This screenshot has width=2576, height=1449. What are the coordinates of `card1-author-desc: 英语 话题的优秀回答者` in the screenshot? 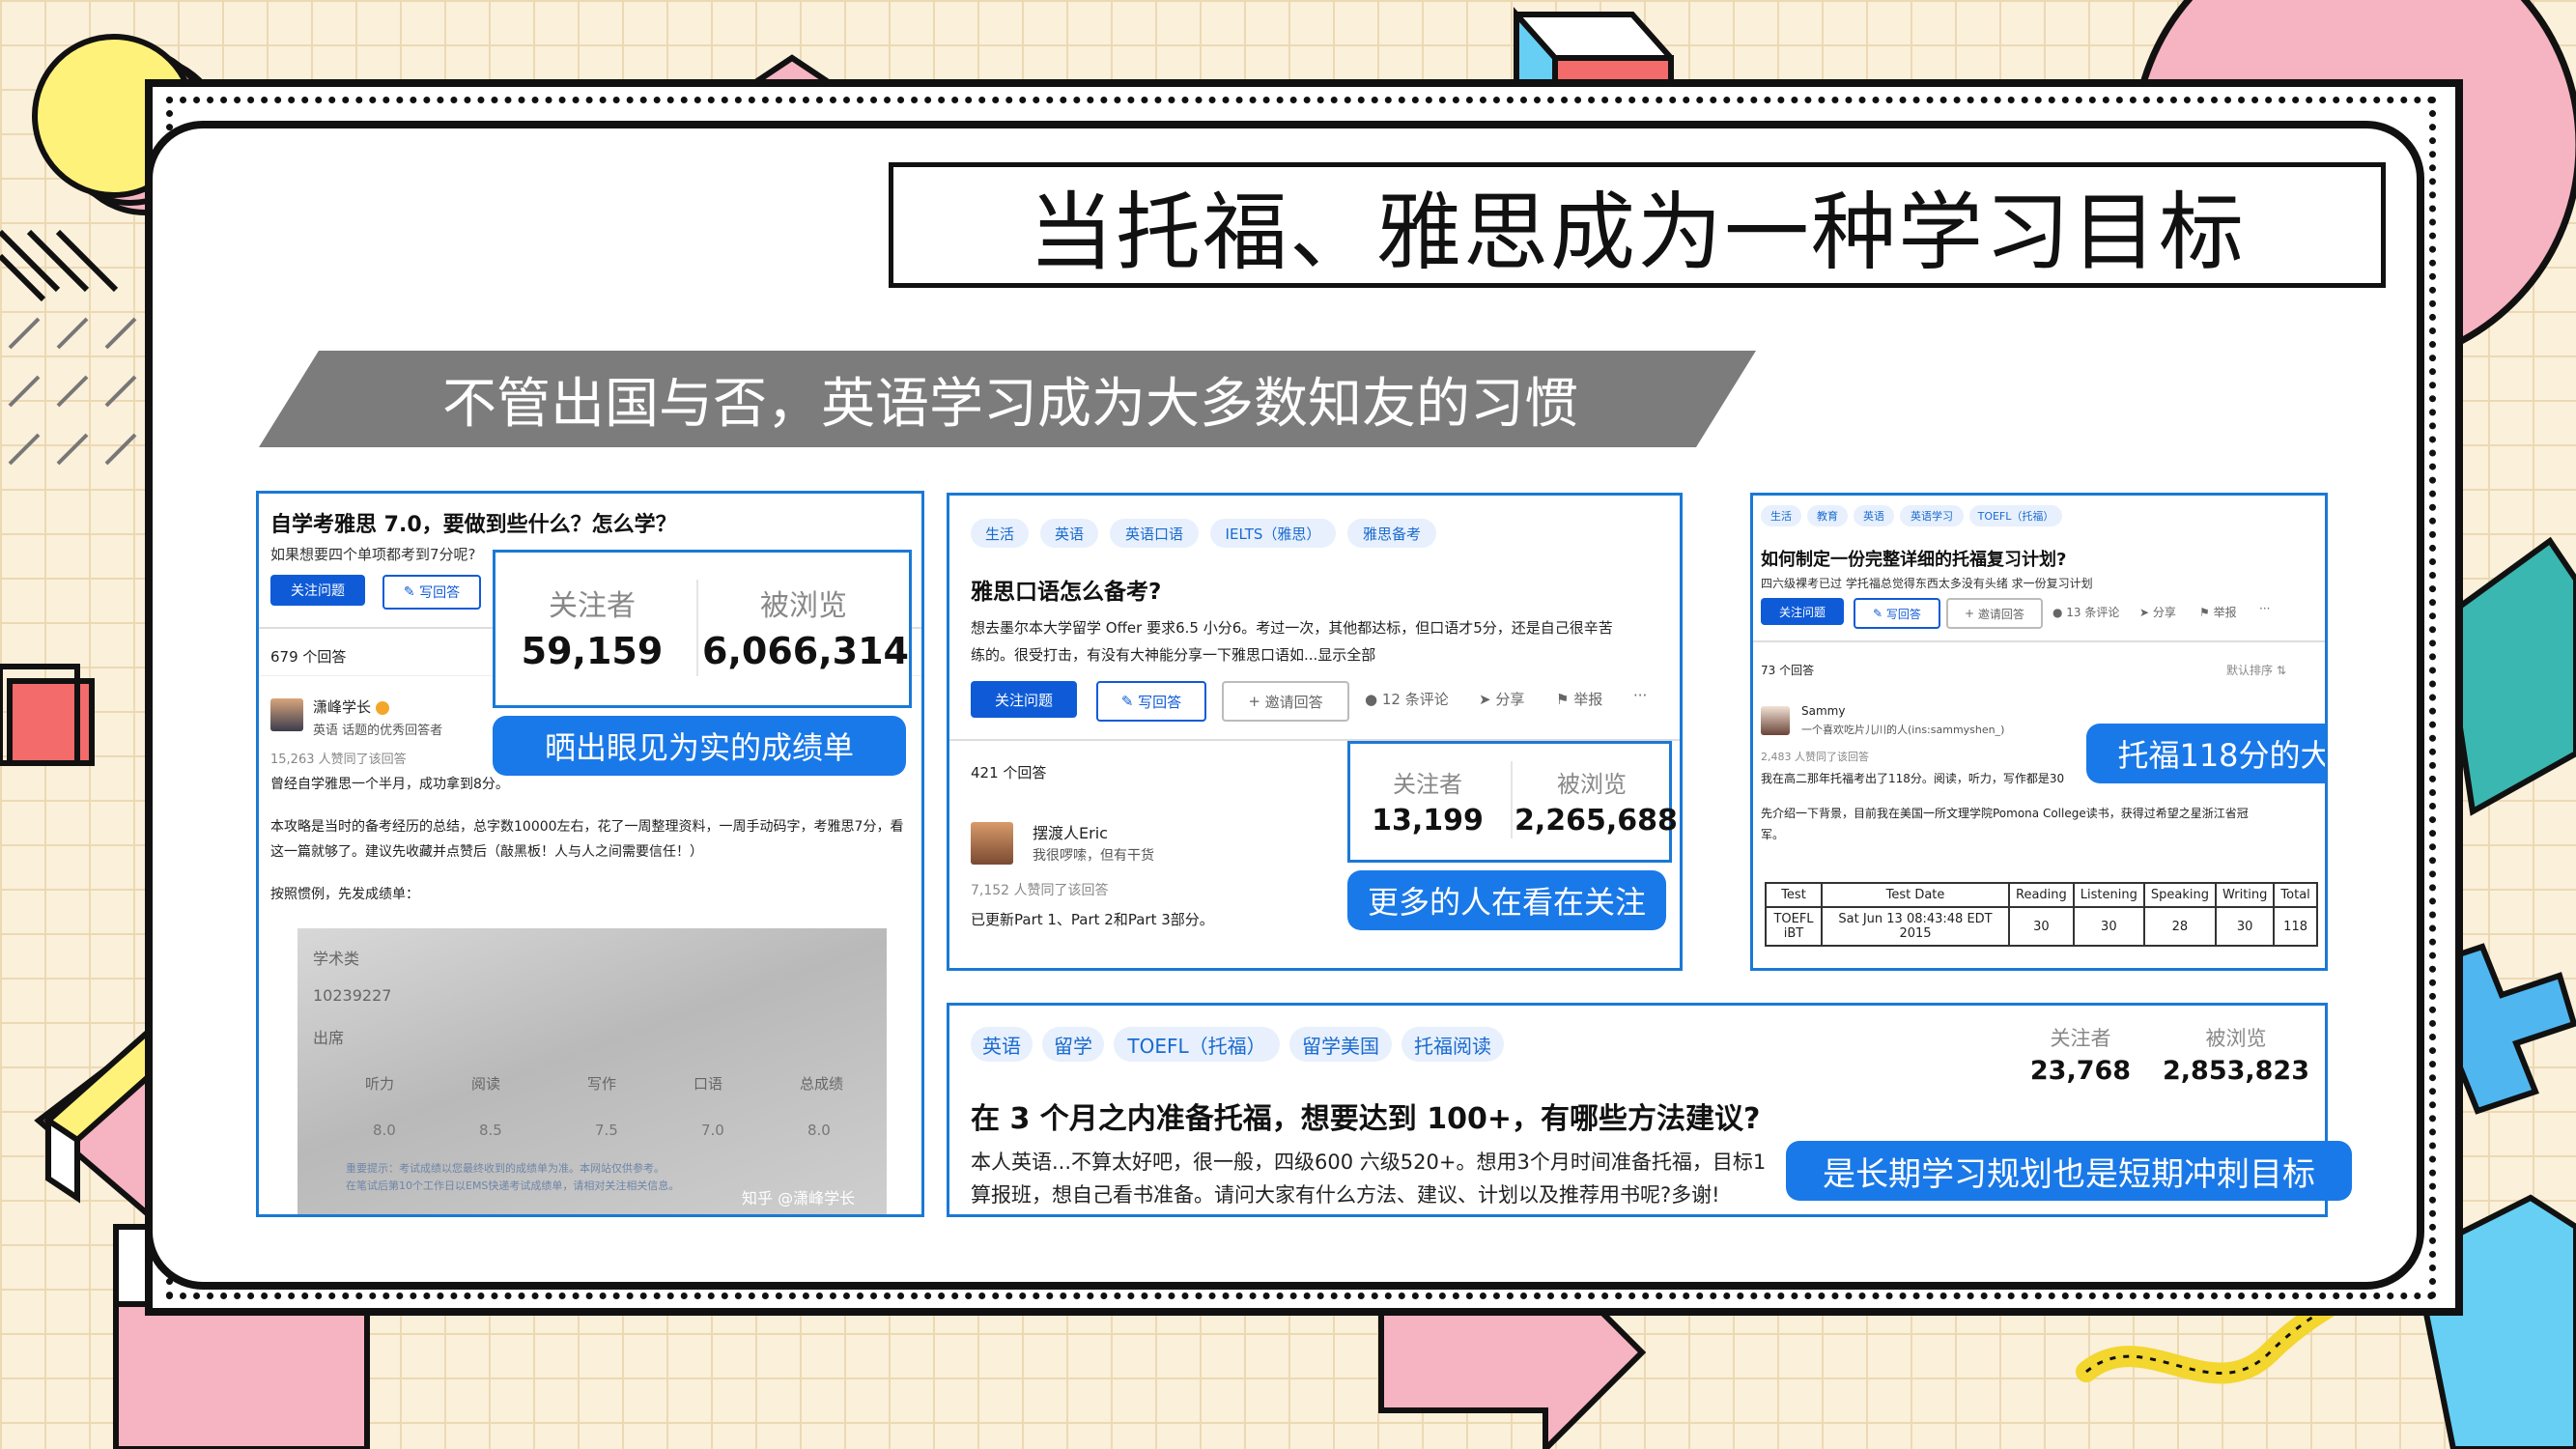 It's located at (378, 731).